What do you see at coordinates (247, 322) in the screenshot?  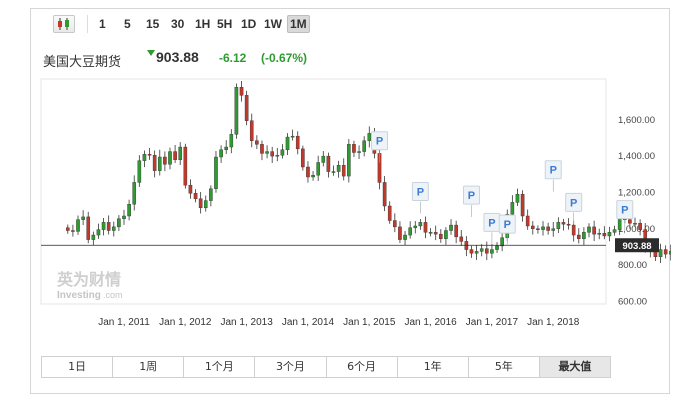 I see `x-tick-label: Jan 1, 2013` at bounding box center [247, 322].